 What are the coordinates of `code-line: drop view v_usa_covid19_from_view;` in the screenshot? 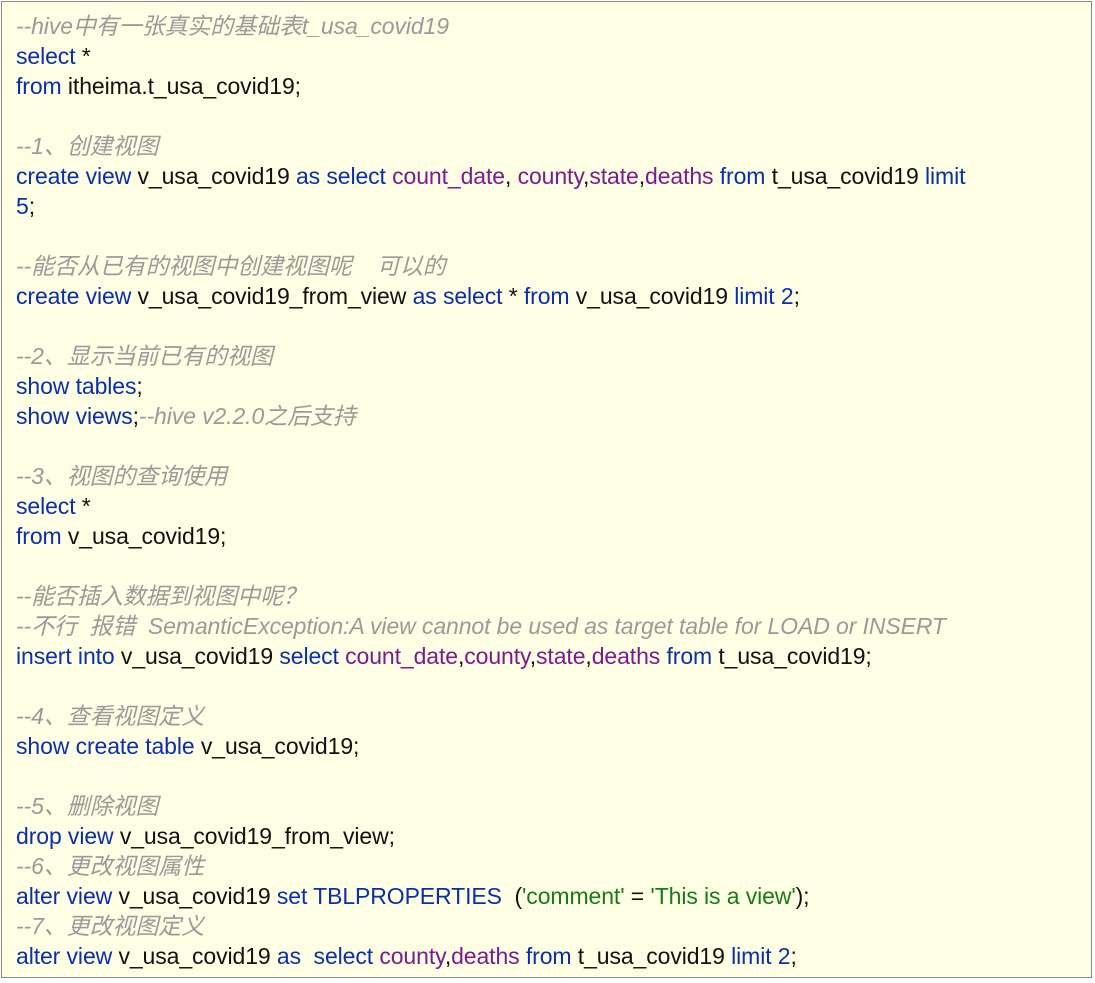 It's located at (205, 836).